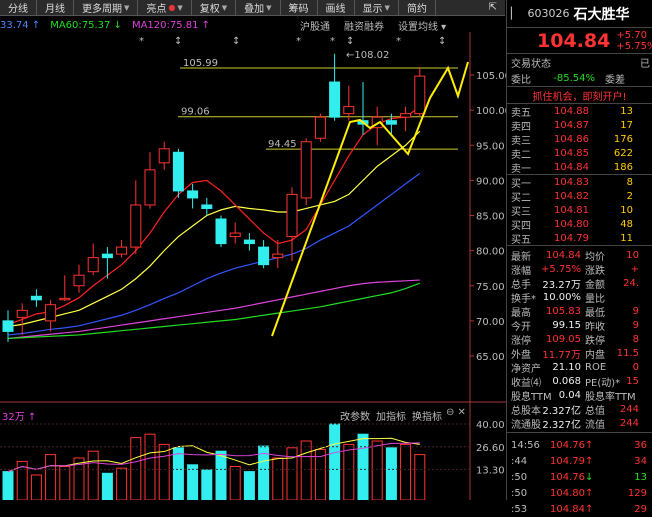  What do you see at coordinates (531, 64) in the screenshot?
I see `trade-status-label: 交易状态` at bounding box center [531, 64].